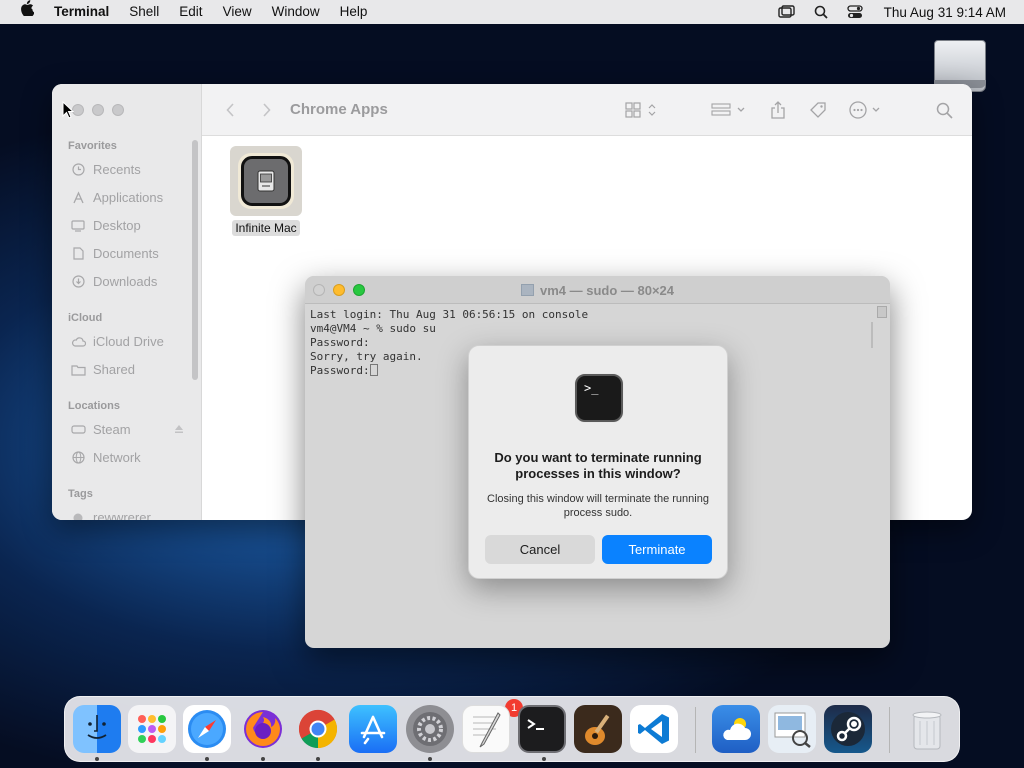  I want to click on sidebar-item-recents: Recents, so click(105, 169).